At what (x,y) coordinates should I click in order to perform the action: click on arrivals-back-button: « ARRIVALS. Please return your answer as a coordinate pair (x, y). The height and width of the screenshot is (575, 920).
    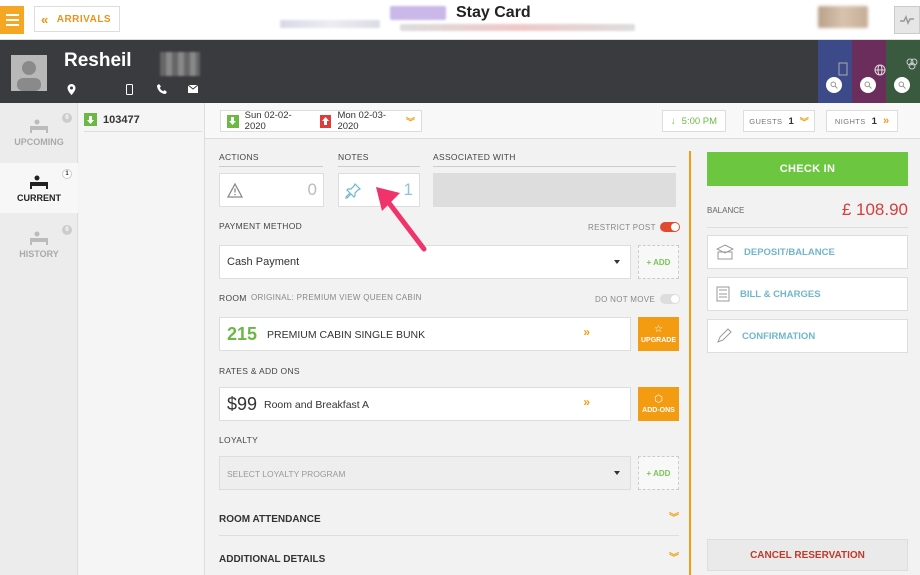
    Looking at the image, I should click on (77, 19).